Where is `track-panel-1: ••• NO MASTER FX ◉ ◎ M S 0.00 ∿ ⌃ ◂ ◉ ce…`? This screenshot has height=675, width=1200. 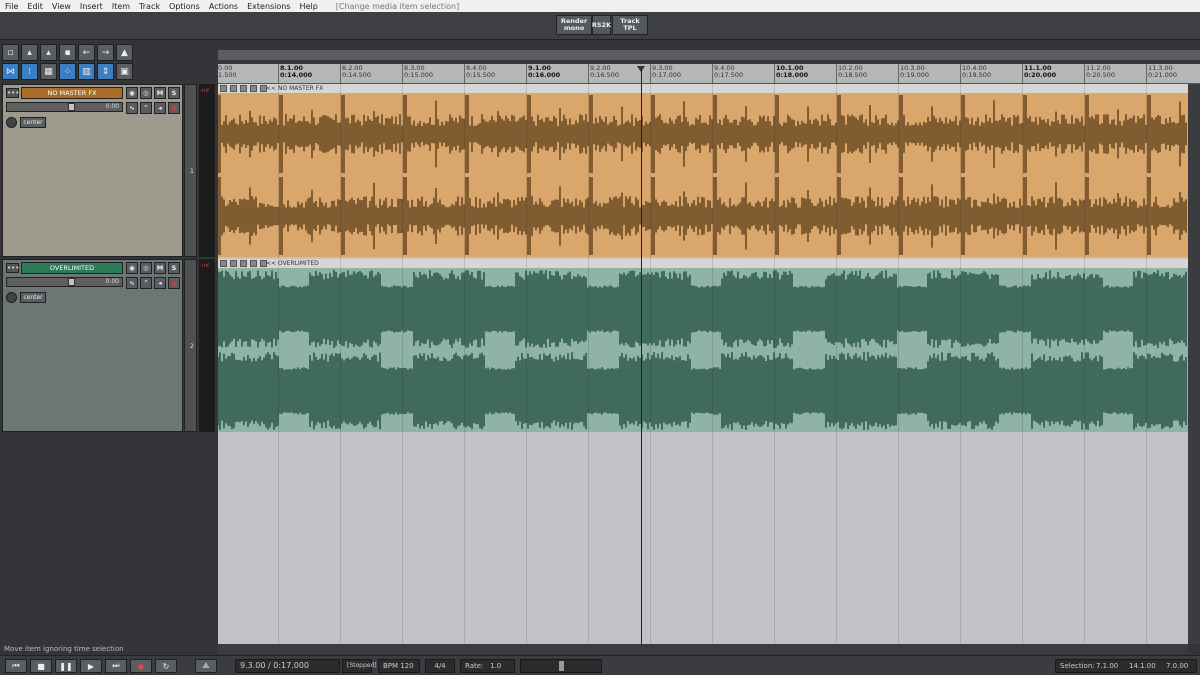 track-panel-1: ••• NO MASTER FX ◉ ◎ M S 0.00 ∿ ⌃ ◂ ◉ ce… is located at coordinates (92, 170).